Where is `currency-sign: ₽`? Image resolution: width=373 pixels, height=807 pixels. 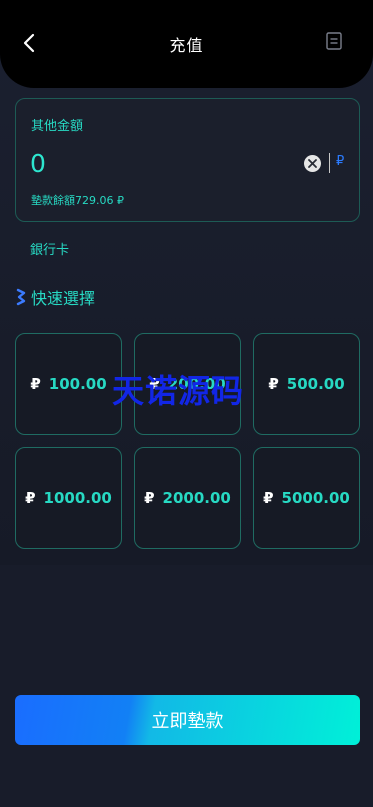 currency-sign: ₽ is located at coordinates (340, 161).